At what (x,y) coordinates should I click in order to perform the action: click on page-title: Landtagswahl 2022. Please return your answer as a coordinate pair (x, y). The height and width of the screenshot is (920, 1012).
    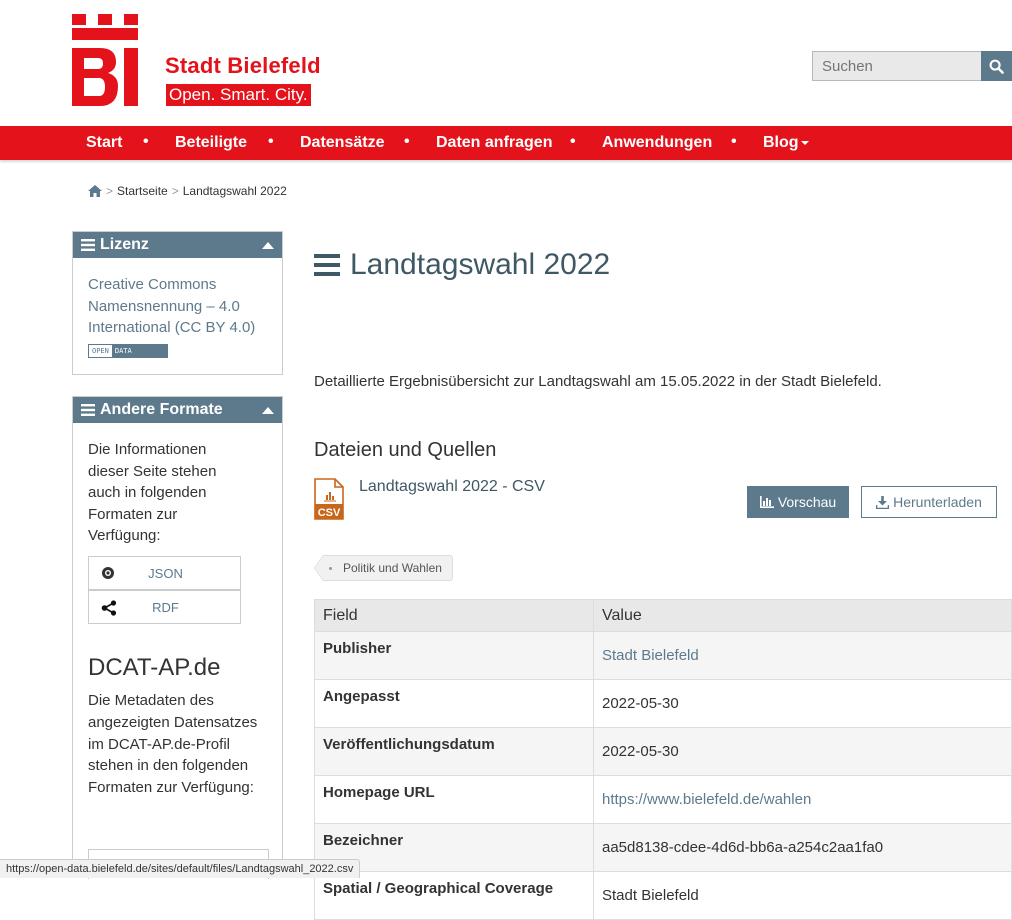
    Looking at the image, I should click on (462, 265).